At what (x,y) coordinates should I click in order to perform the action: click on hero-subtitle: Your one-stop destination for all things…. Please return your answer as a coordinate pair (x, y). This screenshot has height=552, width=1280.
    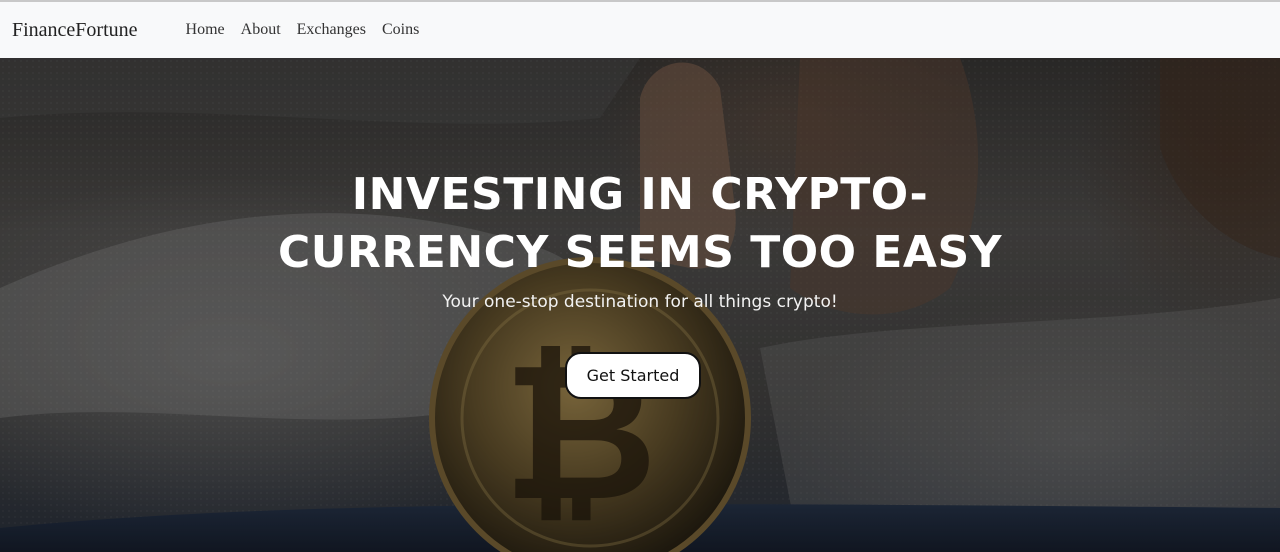
    Looking at the image, I should click on (640, 302).